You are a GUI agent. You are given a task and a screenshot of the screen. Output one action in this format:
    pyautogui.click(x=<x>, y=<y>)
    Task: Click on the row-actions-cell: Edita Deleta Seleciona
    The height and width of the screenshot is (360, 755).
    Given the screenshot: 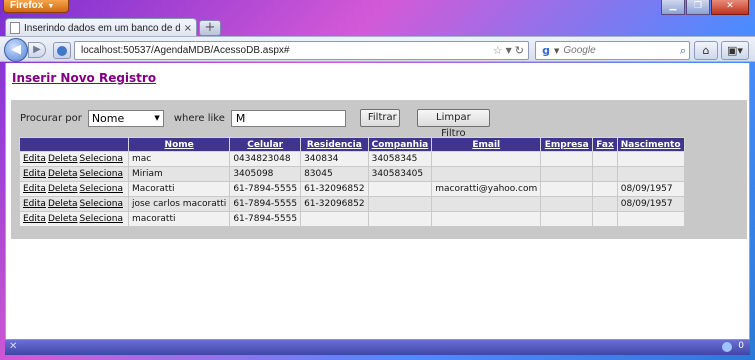 What is the action you would take?
    pyautogui.click(x=74, y=174)
    